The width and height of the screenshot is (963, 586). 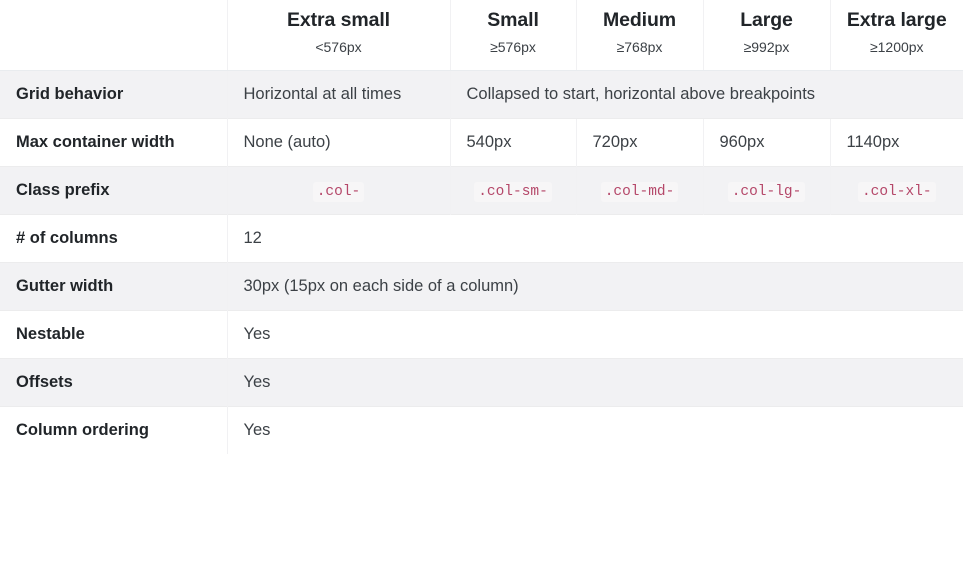 I want to click on table-row: Offsets Yes, so click(x=481, y=382).